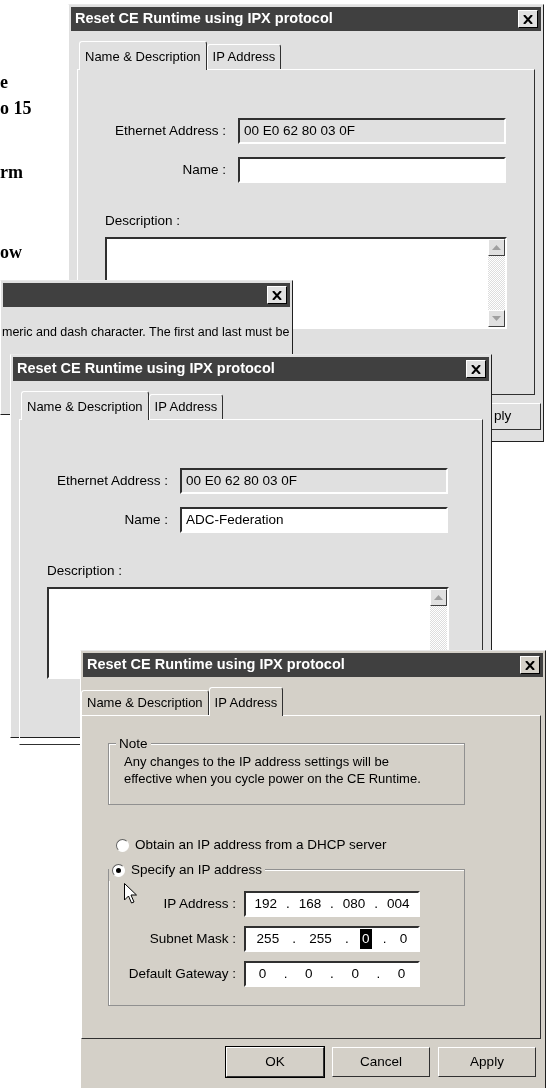 The width and height of the screenshot is (546, 1088). I want to click on text-field: ADC-Federation, so click(314, 520).